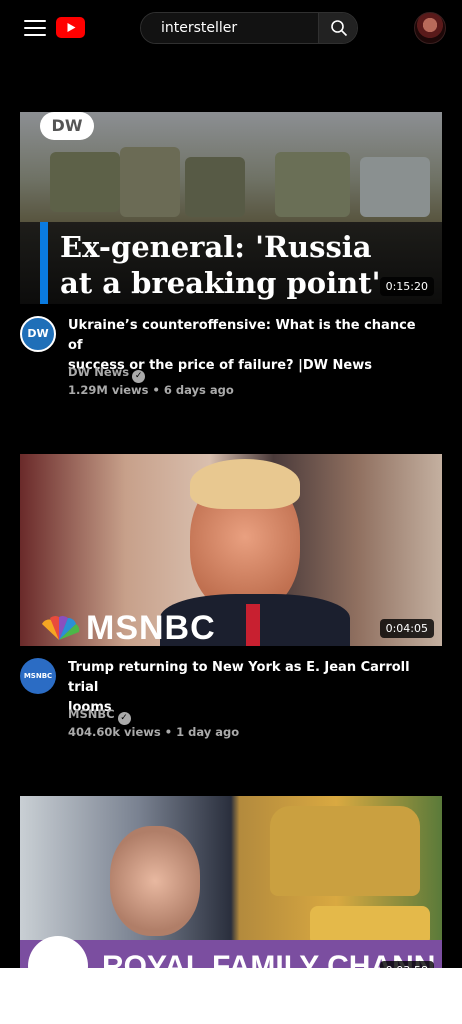 This screenshot has height=1024, width=462. I want to click on channel-name: DW News ✓, so click(107, 374).